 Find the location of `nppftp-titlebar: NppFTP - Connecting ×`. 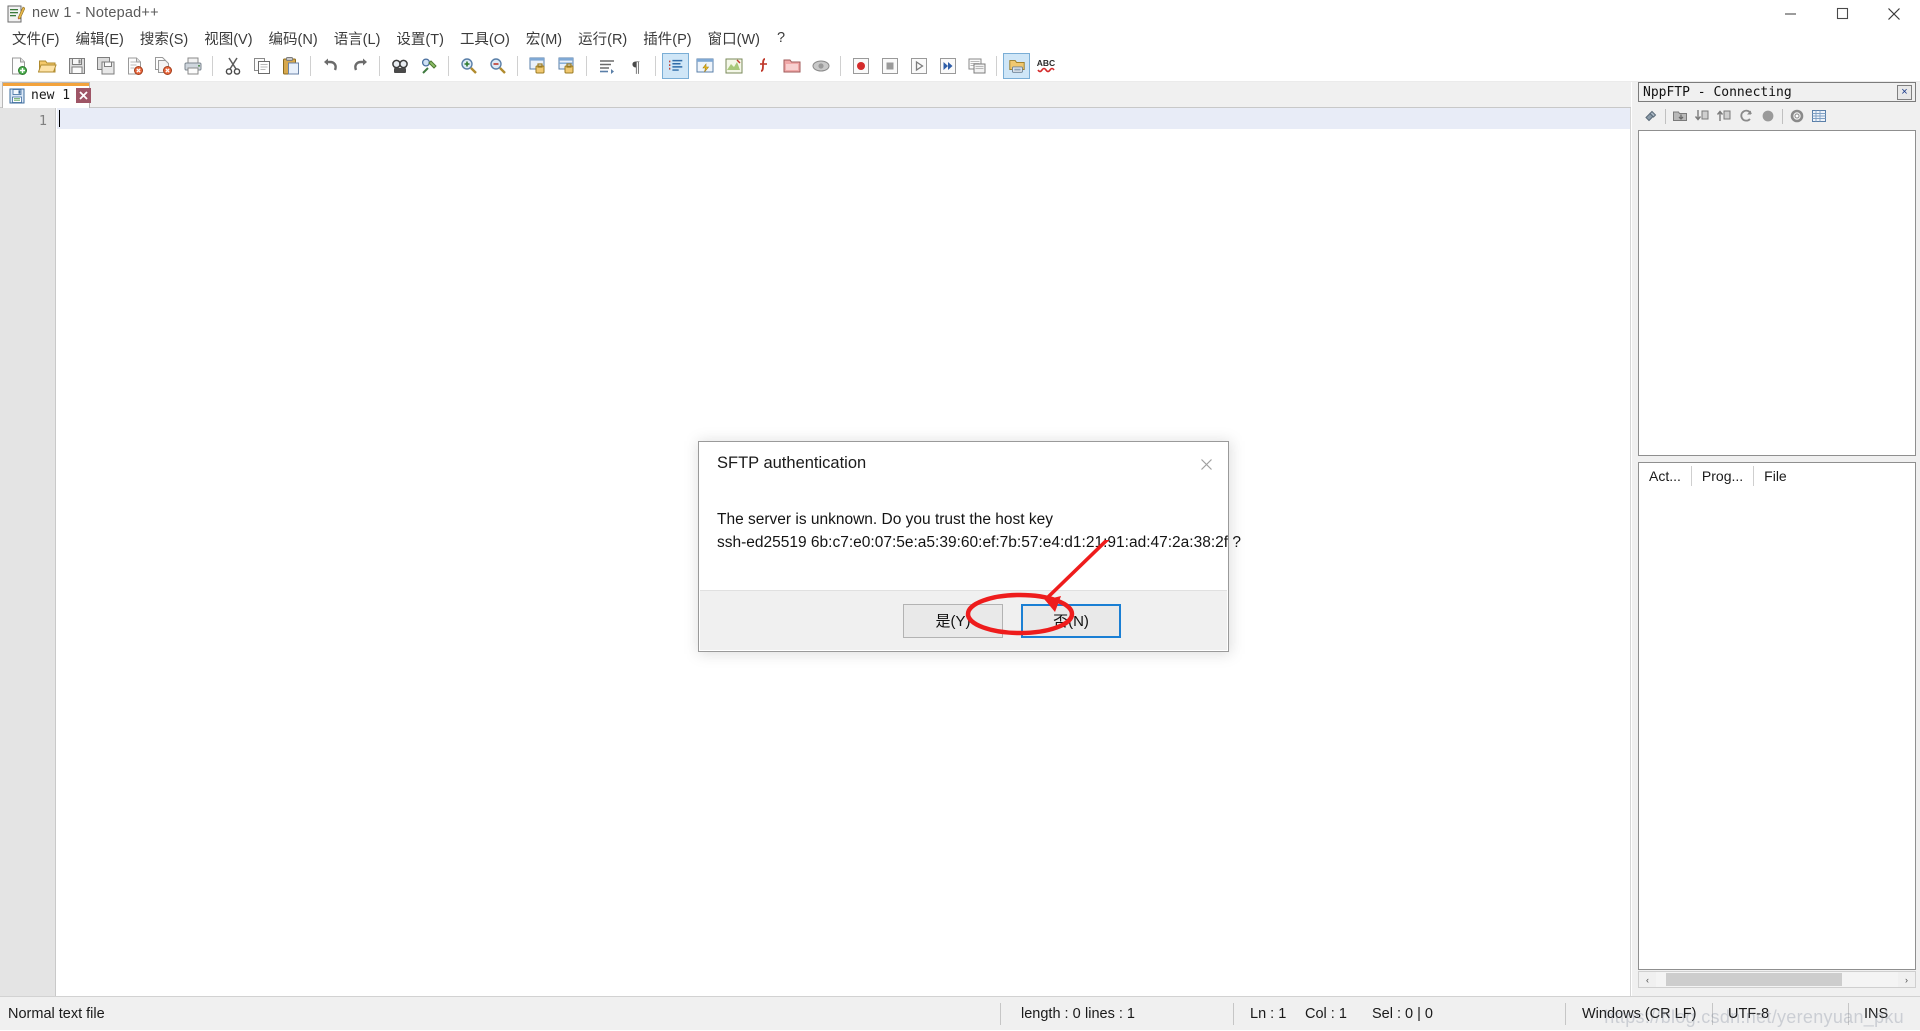

nppftp-titlebar: NppFTP - Connecting × is located at coordinates (1777, 92).